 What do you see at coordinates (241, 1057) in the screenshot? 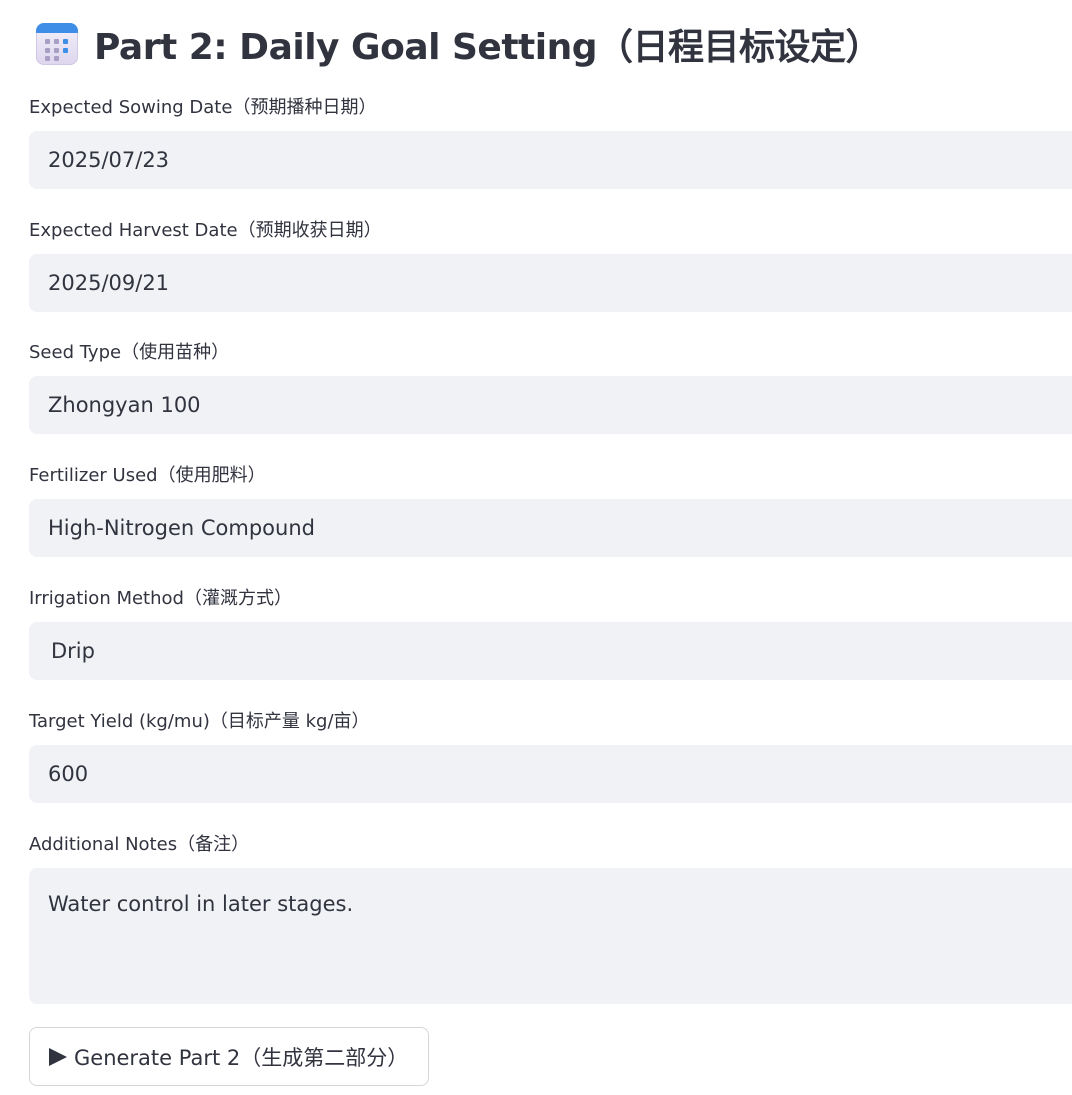
I see `generate-button-label: Generate Part 2（生成第二部分）` at bounding box center [241, 1057].